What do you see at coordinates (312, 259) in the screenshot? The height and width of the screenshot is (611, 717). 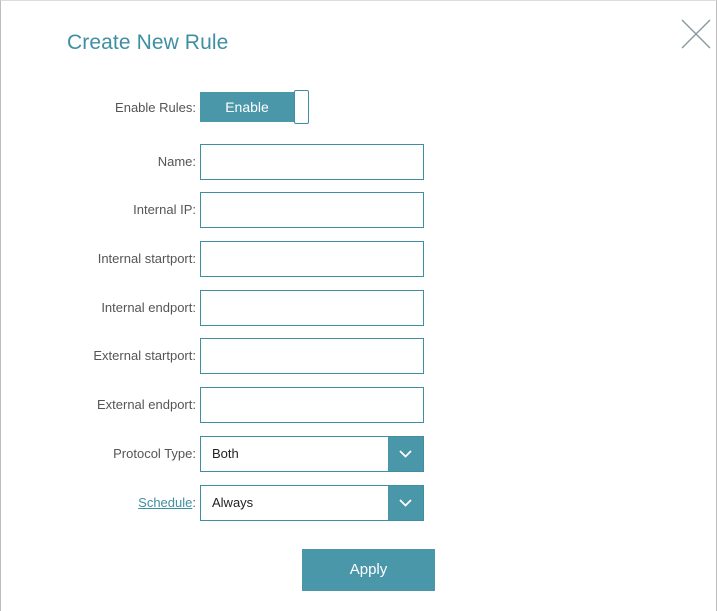 I see `internal-startport-field` at bounding box center [312, 259].